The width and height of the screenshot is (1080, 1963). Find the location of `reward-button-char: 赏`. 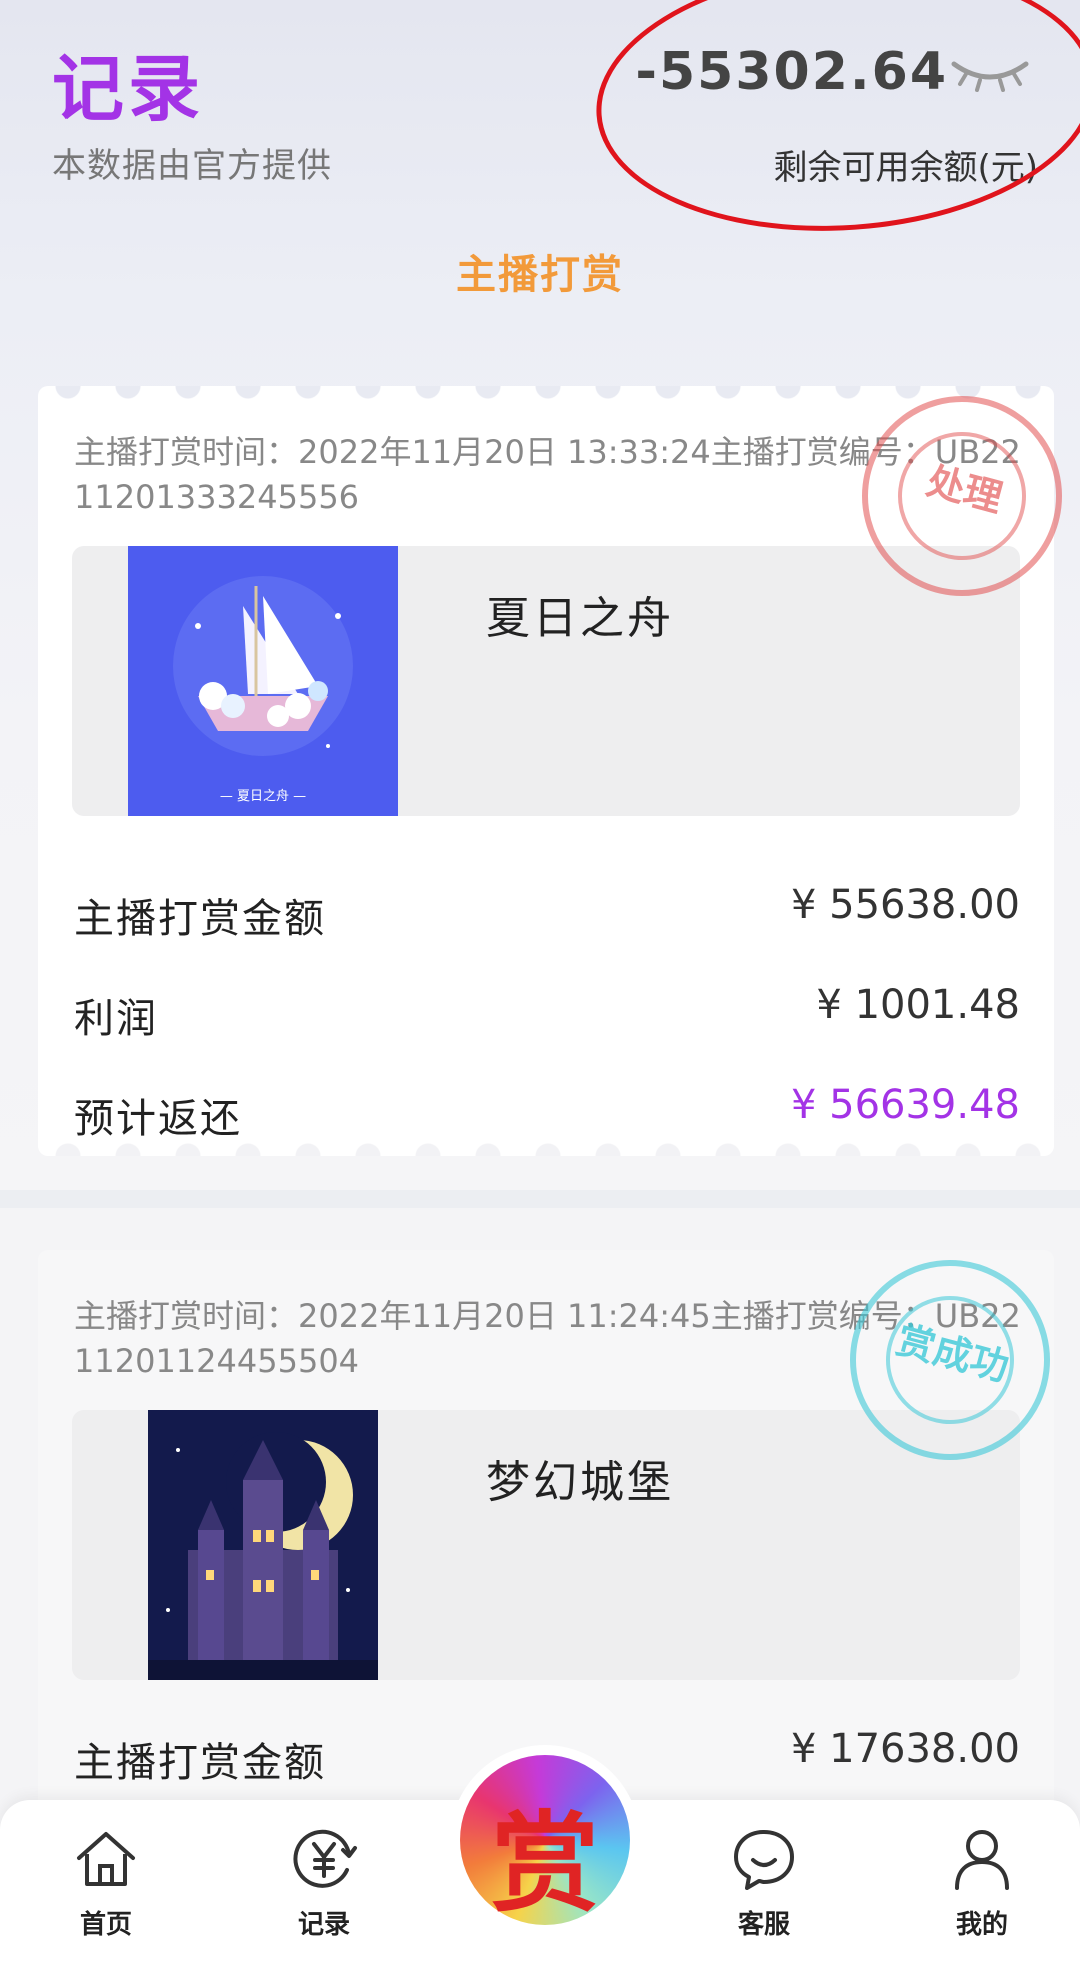

reward-button-char: 赏 is located at coordinates (544, 1864).